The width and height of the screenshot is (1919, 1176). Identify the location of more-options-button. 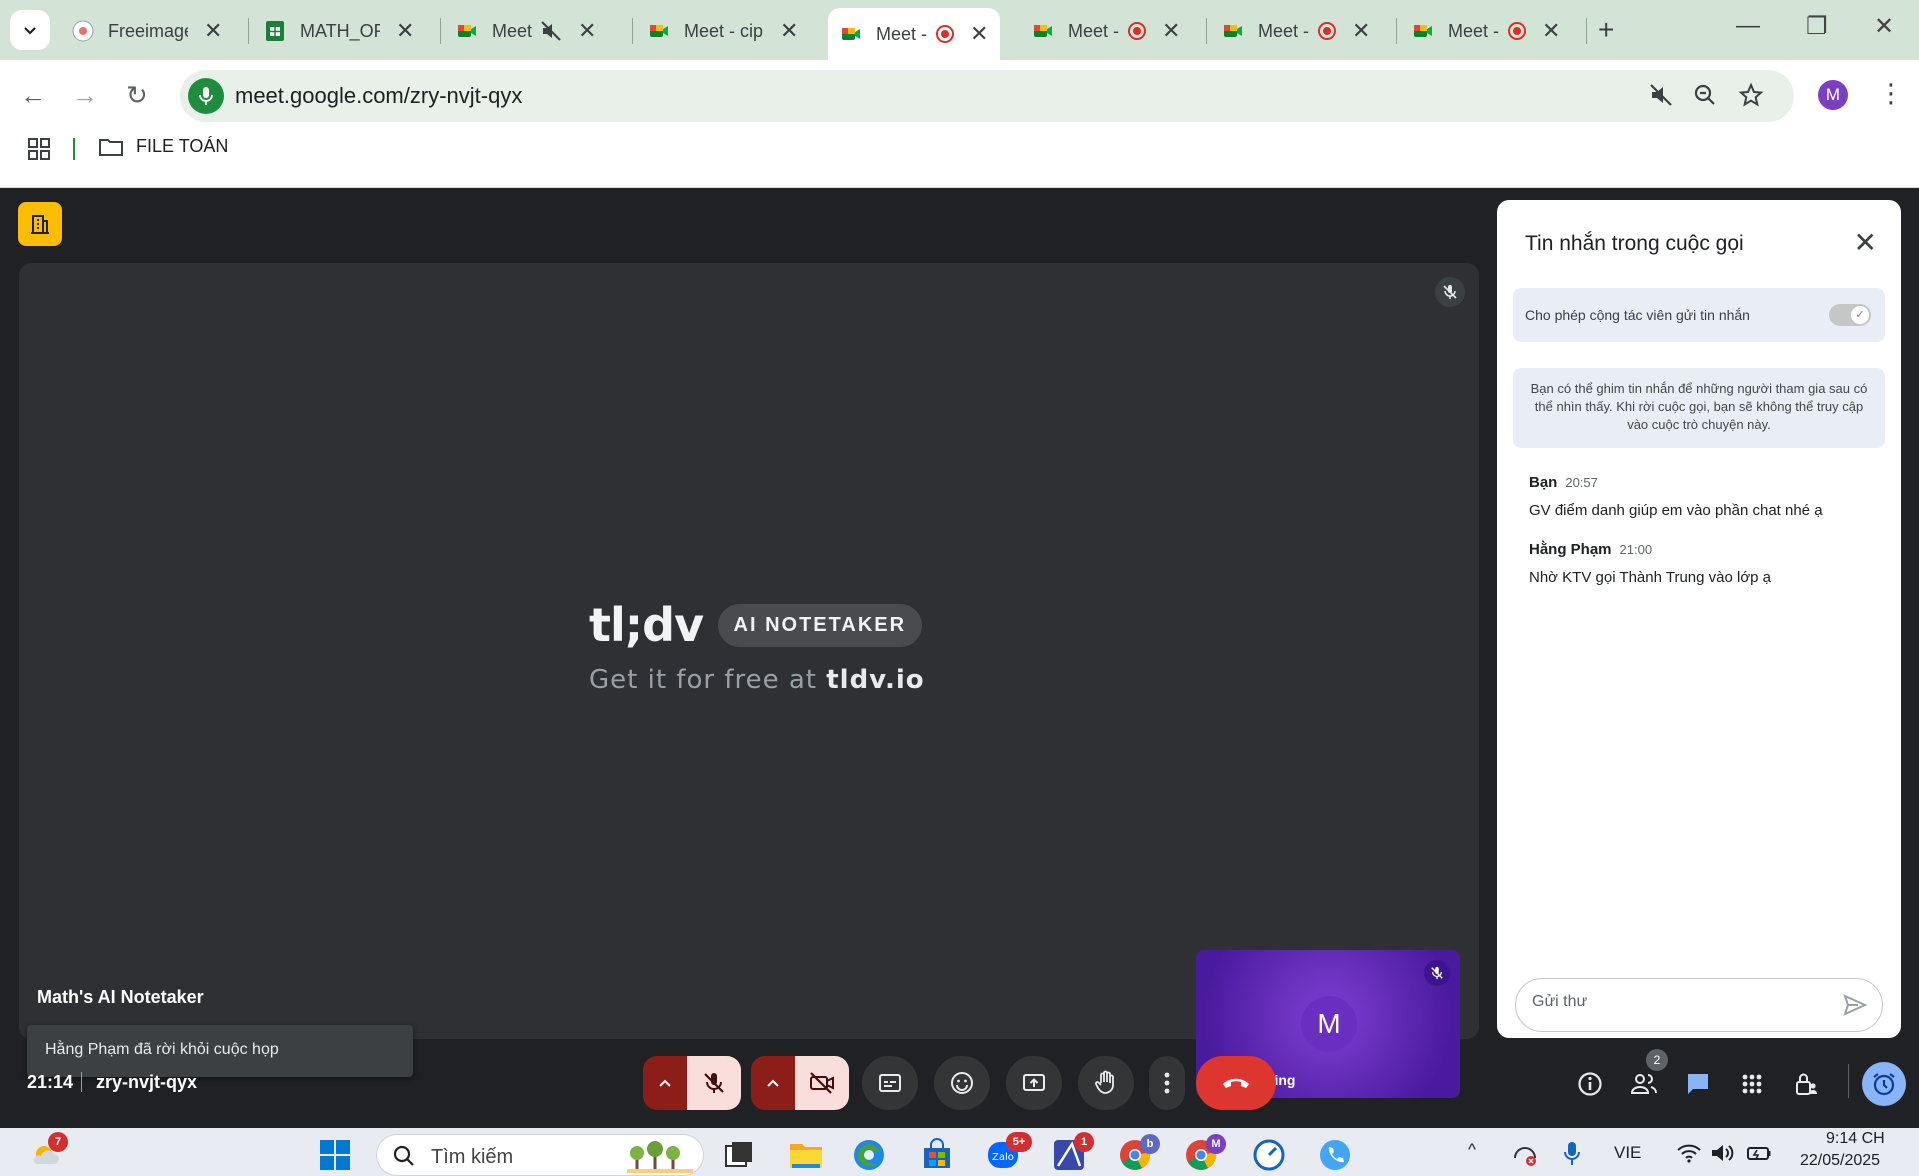
(1167, 1083).